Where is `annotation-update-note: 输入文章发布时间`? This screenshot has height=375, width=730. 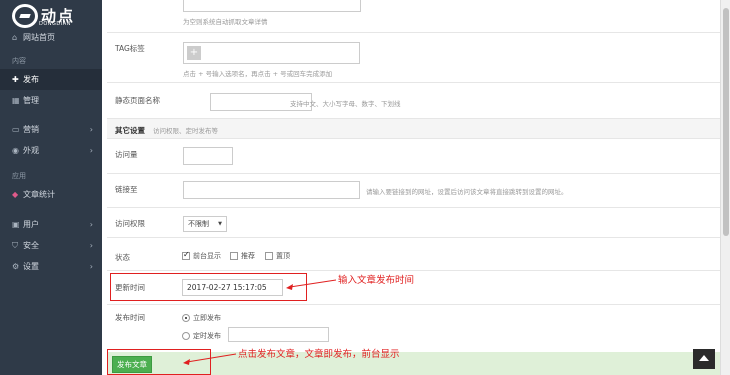 annotation-update-note: 输入文章发布时间 is located at coordinates (376, 280).